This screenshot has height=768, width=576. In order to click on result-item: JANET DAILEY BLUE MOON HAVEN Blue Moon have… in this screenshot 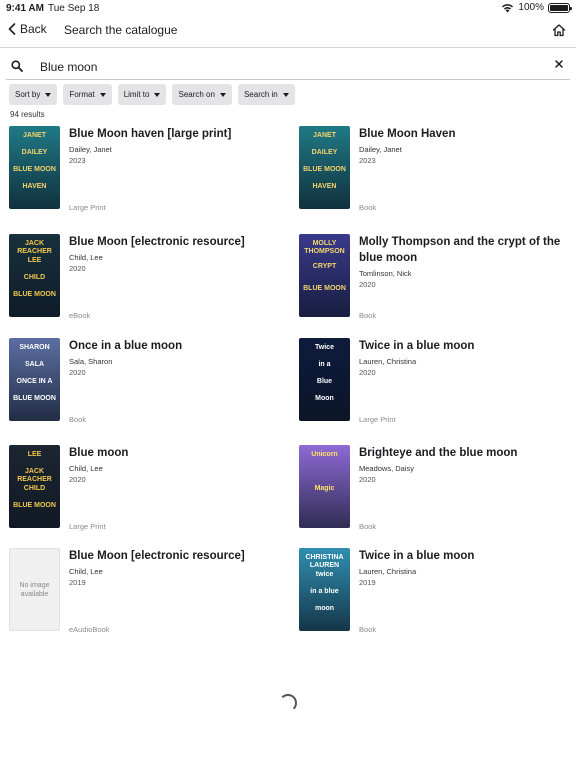, I will do `click(144, 176)`.